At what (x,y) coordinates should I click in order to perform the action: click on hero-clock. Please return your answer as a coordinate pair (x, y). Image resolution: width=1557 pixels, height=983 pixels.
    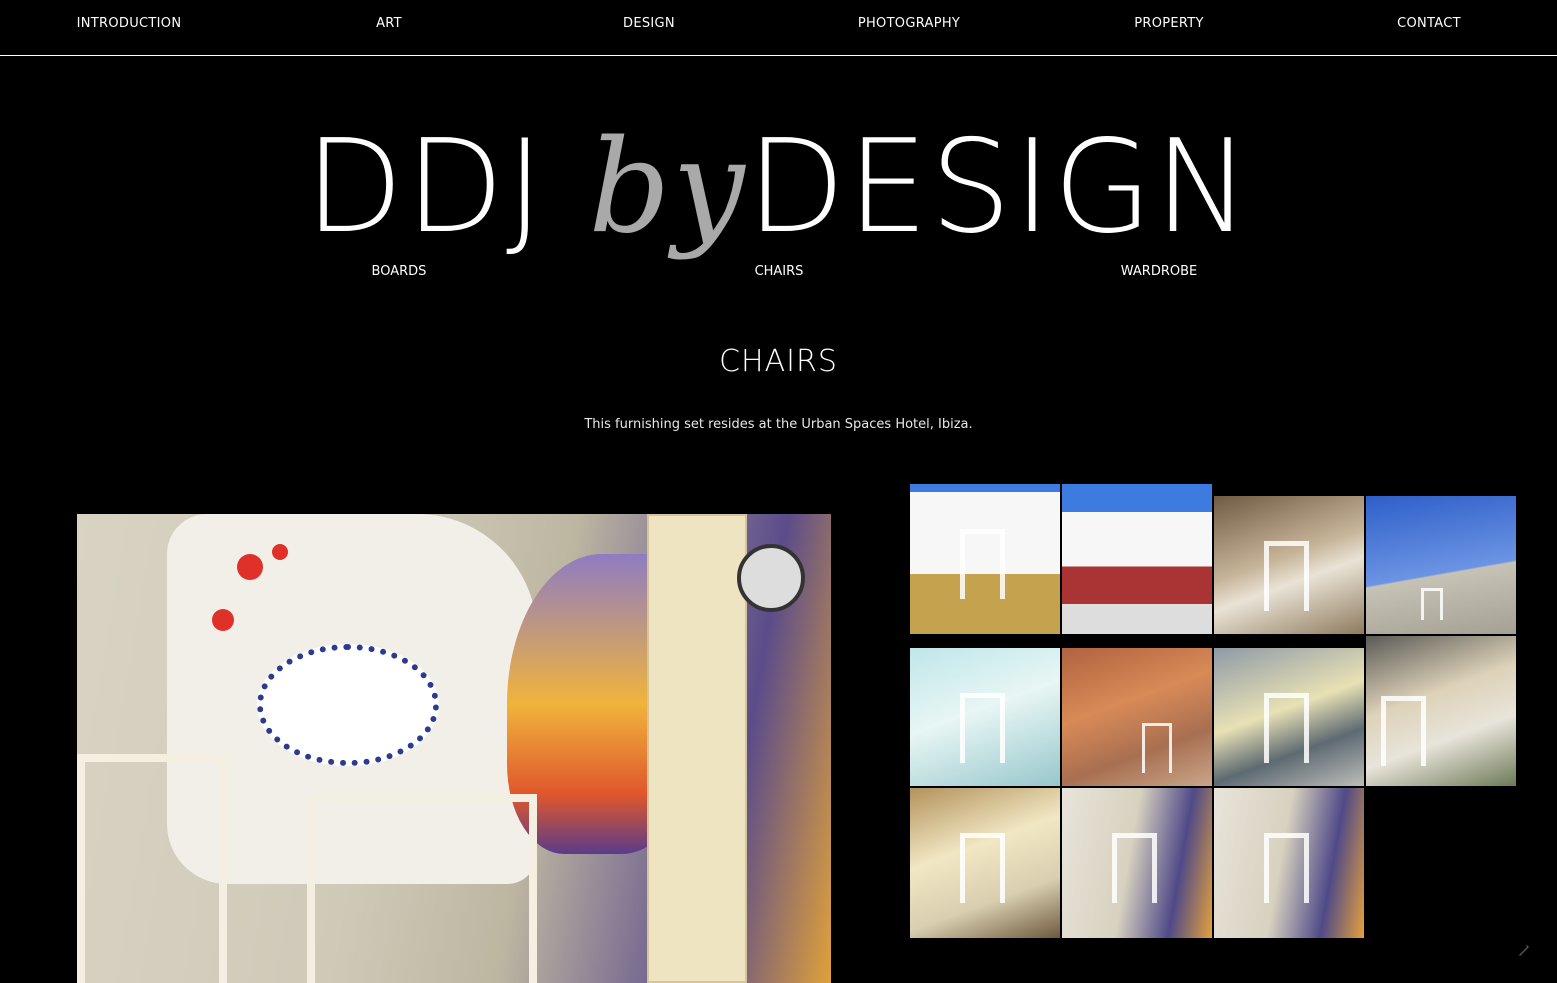
    Looking at the image, I should click on (697, 748).